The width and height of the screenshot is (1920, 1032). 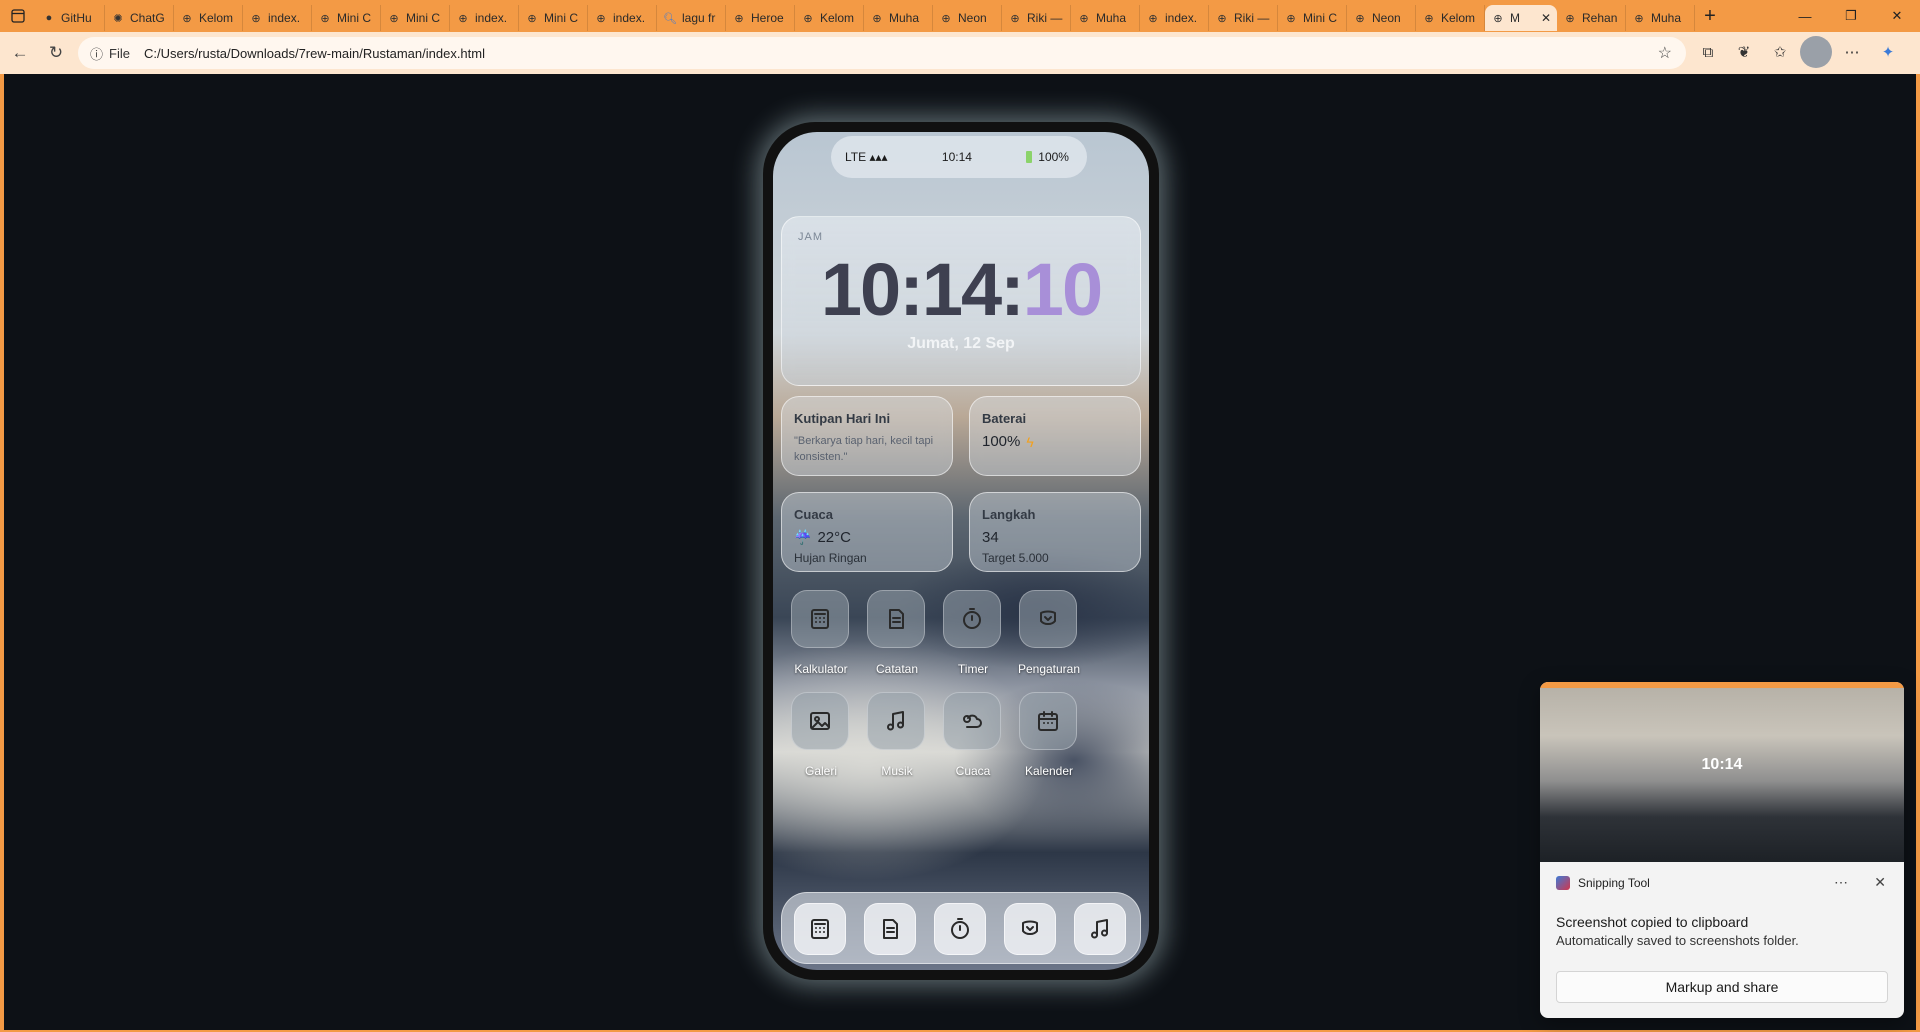 I want to click on quote-title: Kutipan Hari Ini, so click(x=842, y=418).